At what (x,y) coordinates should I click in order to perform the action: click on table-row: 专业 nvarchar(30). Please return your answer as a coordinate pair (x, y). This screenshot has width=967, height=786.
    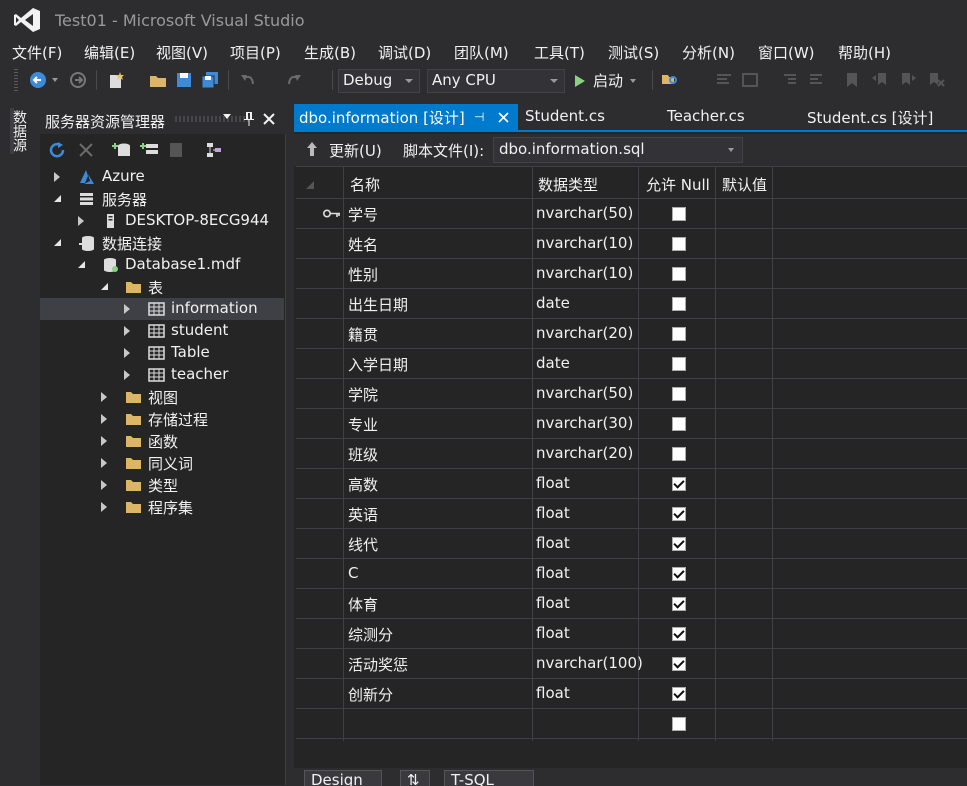
    Looking at the image, I should click on (631, 424).